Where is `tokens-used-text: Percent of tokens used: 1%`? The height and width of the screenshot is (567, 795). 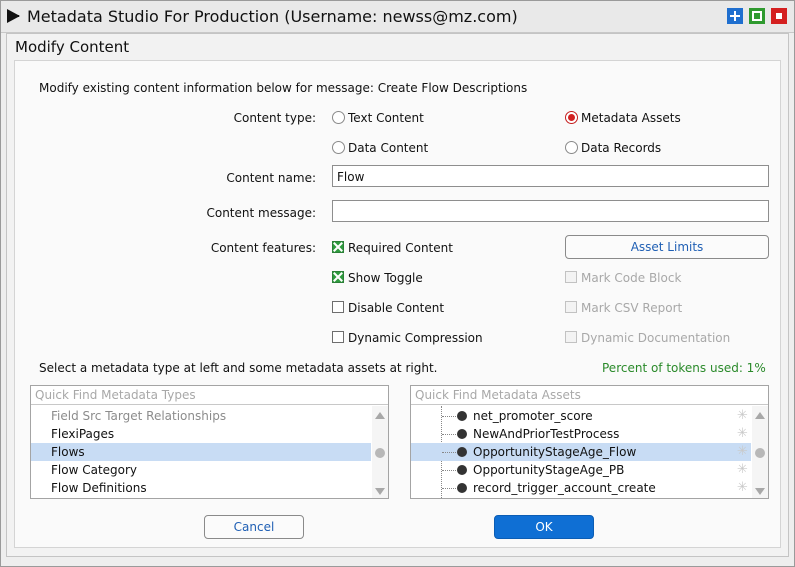 tokens-used-text: Percent of tokens used: 1% is located at coordinates (684, 368).